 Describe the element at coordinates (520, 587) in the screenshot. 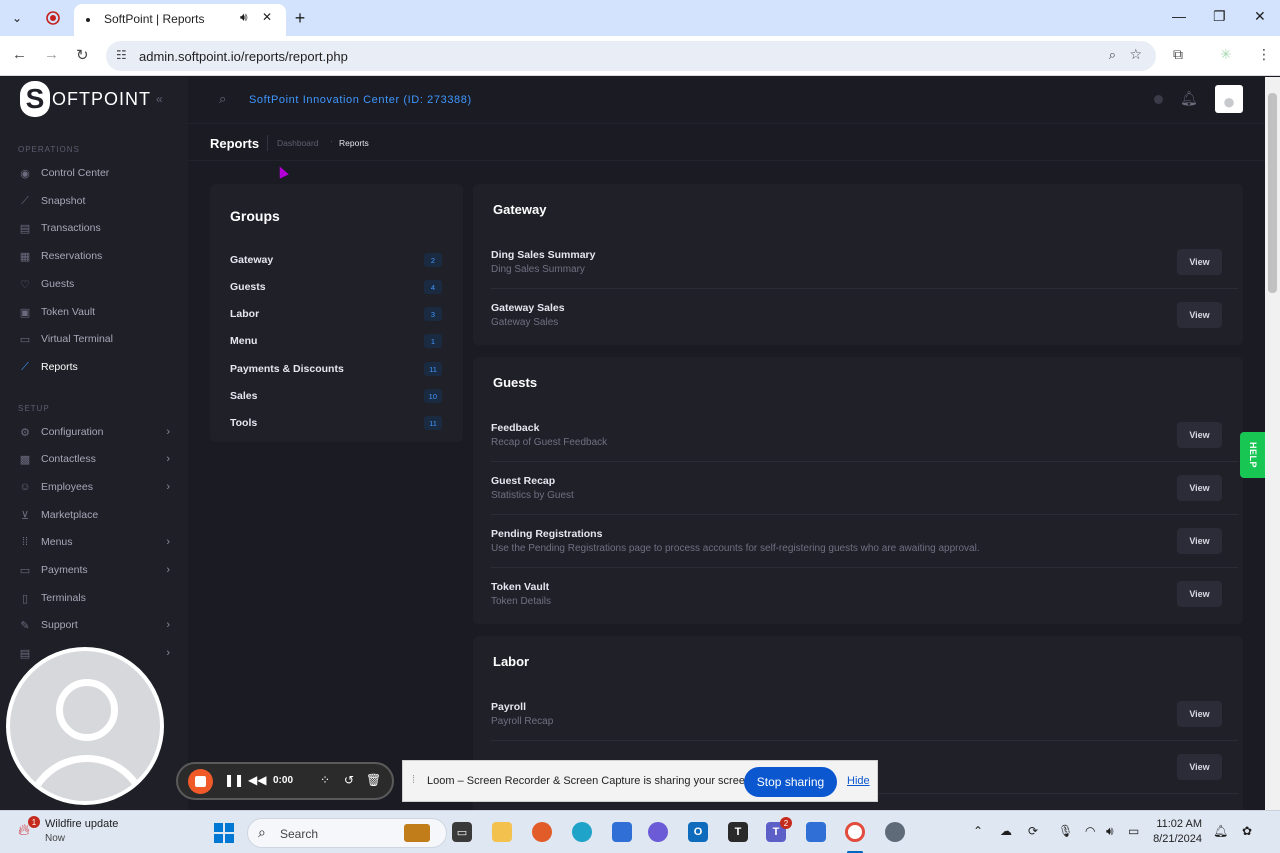

I see `report-name: Token Vault` at that location.